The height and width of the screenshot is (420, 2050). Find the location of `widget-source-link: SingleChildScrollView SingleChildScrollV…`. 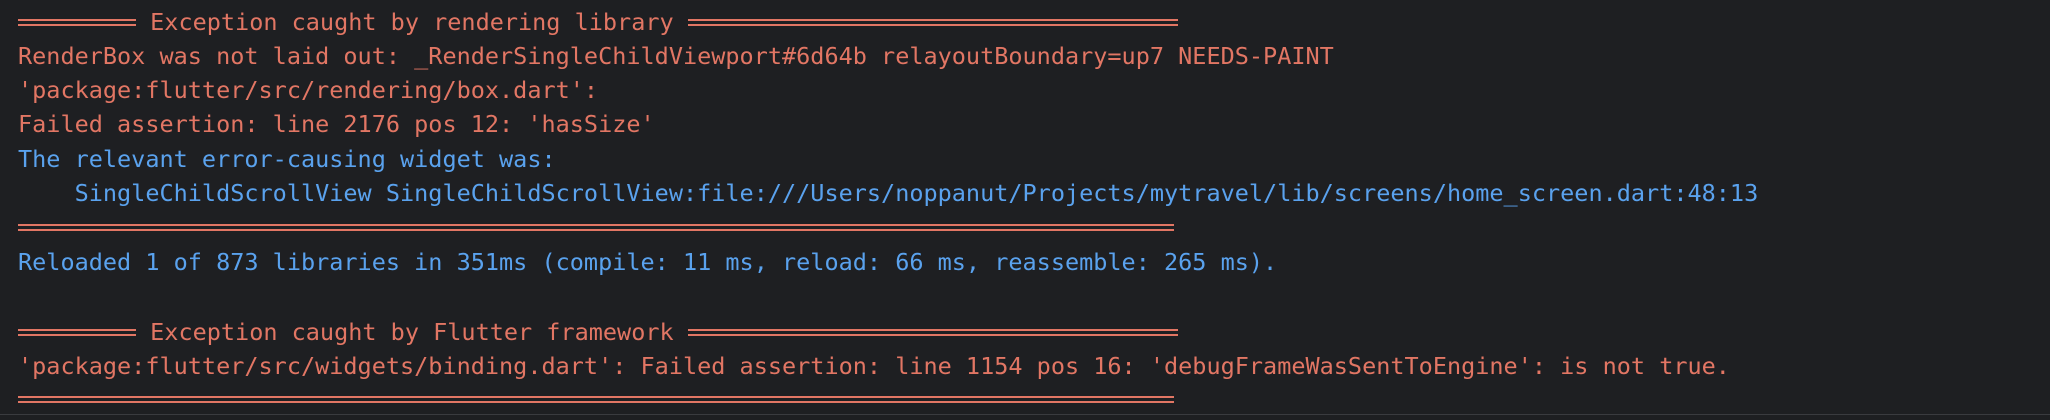

widget-source-link: SingleChildScrollView SingleChildScrollV… is located at coordinates (888, 193).